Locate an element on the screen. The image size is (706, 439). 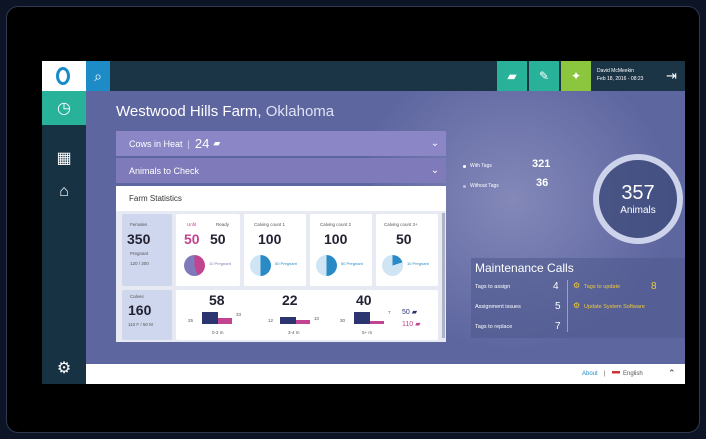
stats-scrollbar is located at coordinates (443, 275).